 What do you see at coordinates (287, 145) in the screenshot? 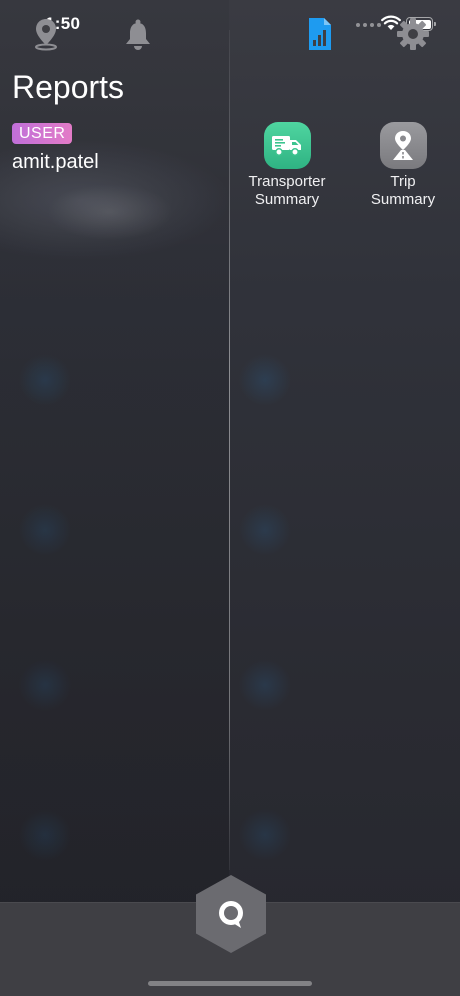
I see `truck-icon` at bounding box center [287, 145].